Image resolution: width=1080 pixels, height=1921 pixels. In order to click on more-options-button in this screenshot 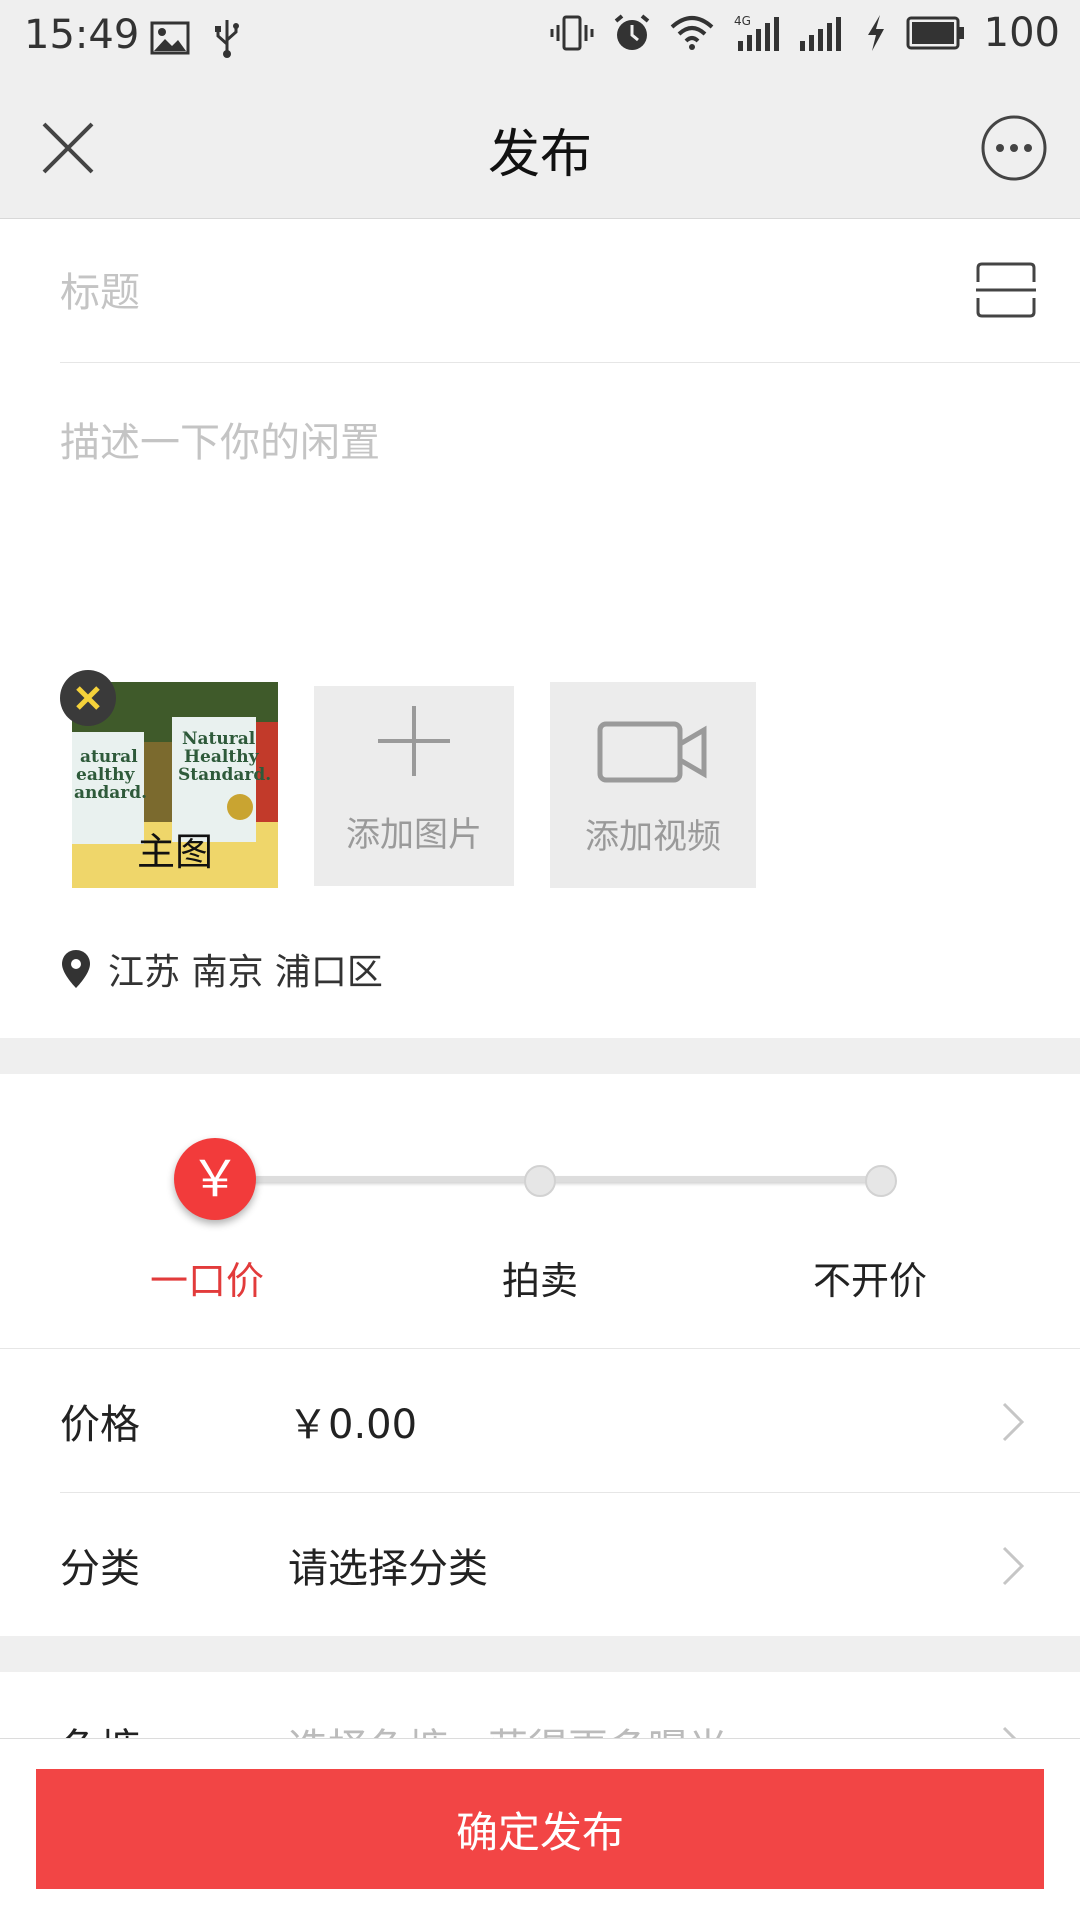, I will do `click(1014, 148)`.